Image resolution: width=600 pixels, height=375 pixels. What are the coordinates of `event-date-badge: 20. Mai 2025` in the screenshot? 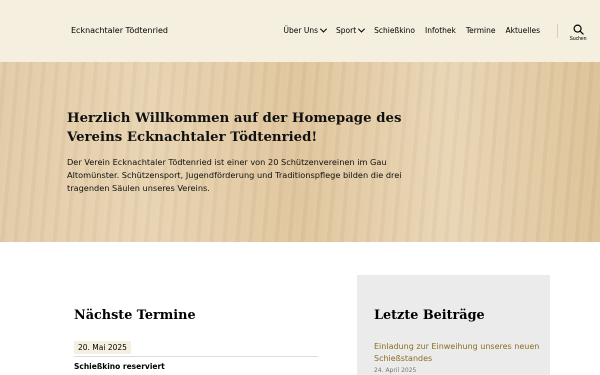 It's located at (102, 347).